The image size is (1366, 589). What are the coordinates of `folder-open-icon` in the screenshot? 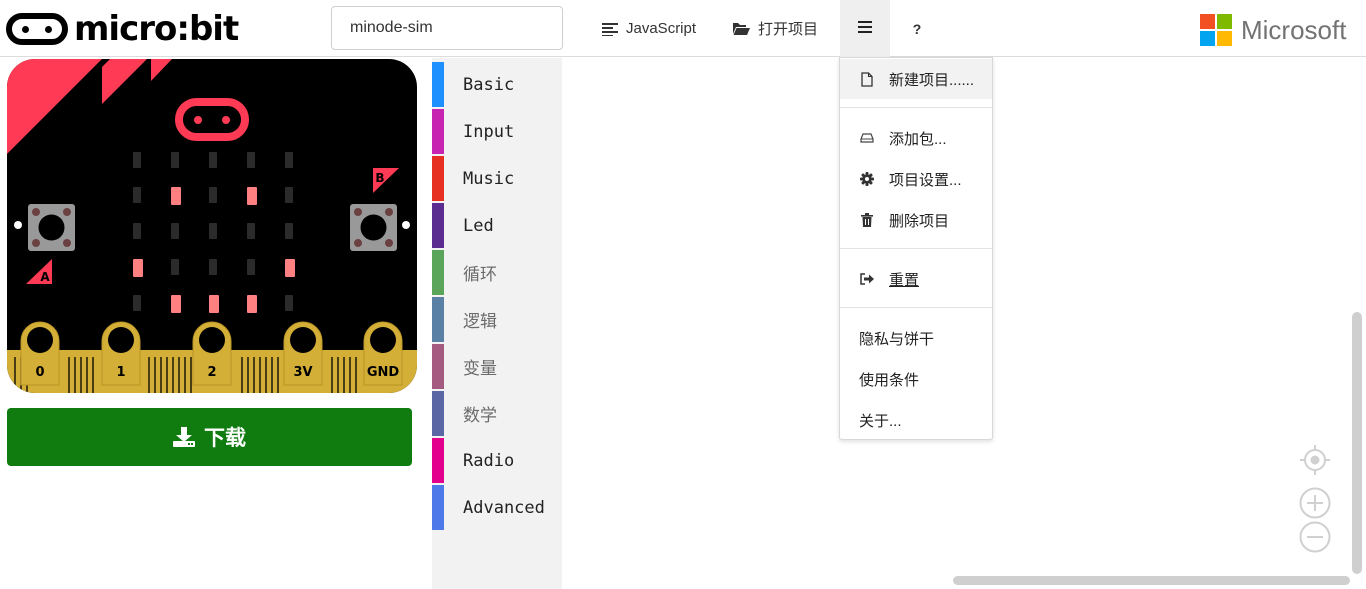 It's located at (741, 28).